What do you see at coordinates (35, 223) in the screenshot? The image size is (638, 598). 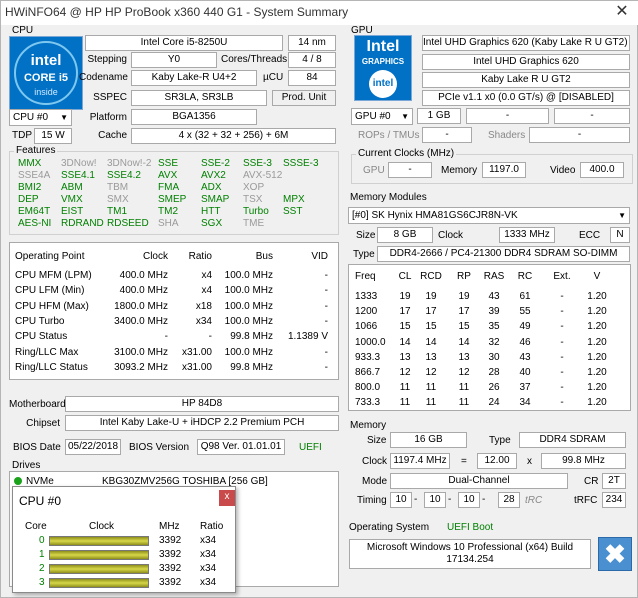 I see `feature-aes-ni: AES-NI` at bounding box center [35, 223].